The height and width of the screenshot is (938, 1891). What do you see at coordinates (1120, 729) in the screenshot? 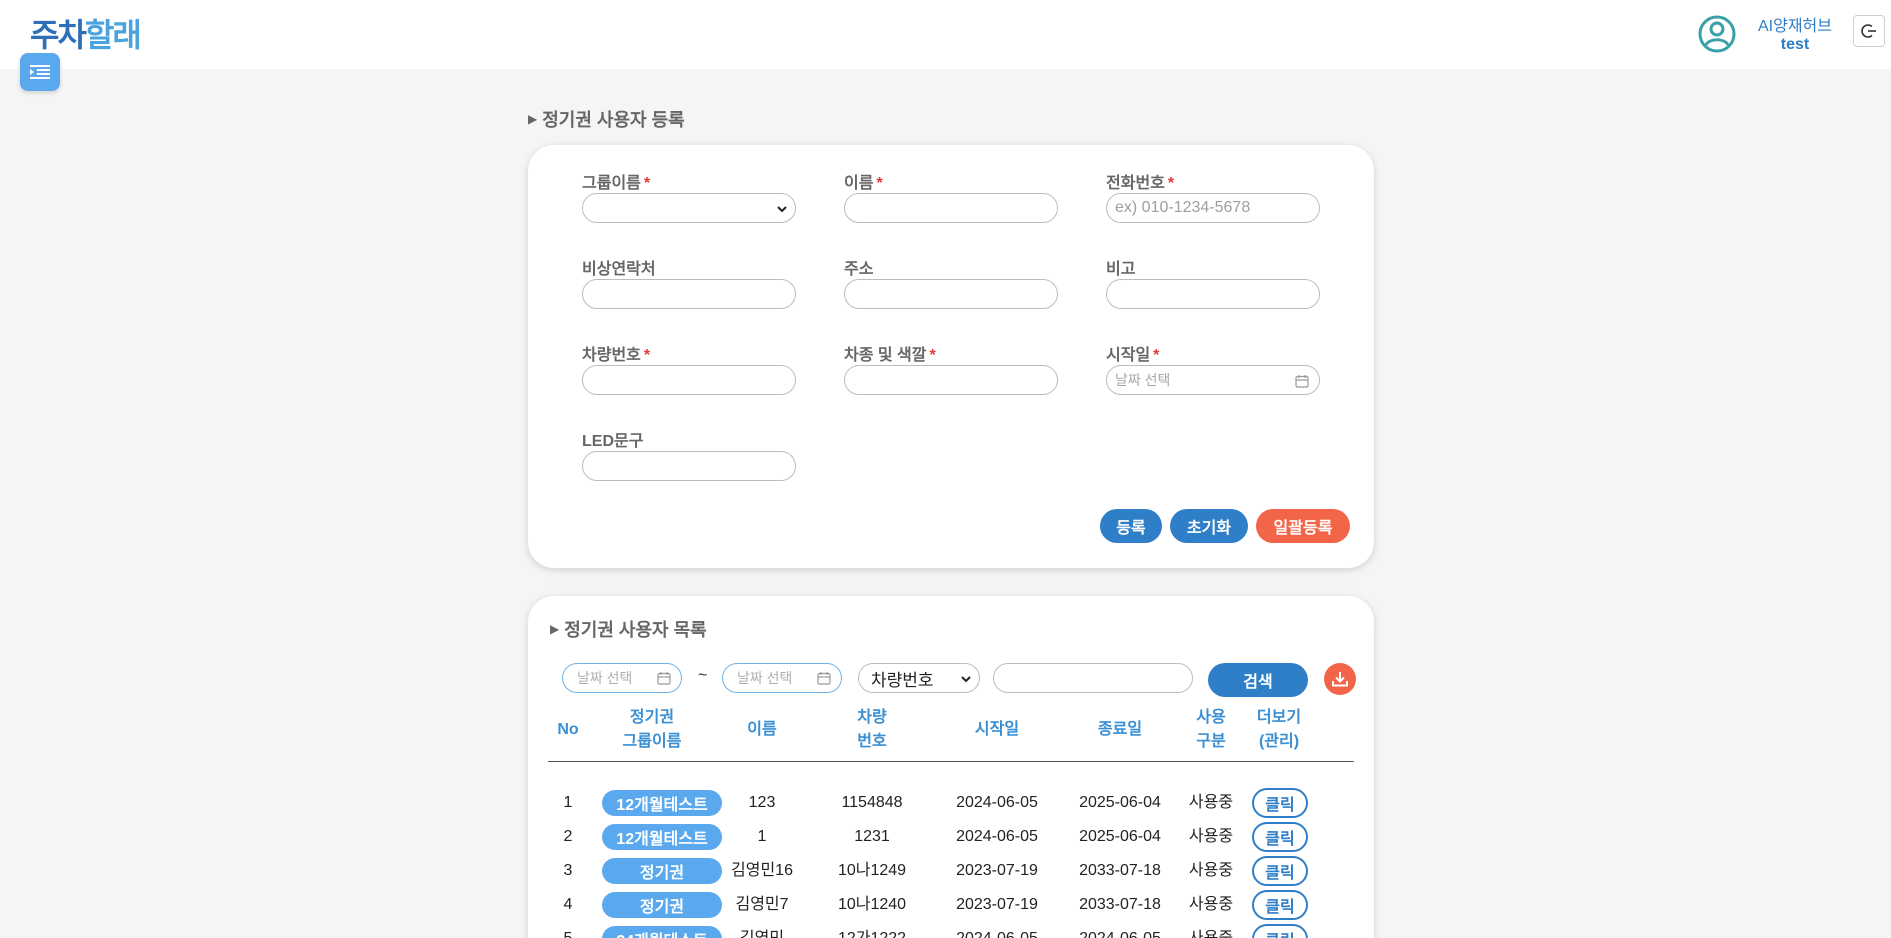
I see `col-header-end: 종료일` at bounding box center [1120, 729].